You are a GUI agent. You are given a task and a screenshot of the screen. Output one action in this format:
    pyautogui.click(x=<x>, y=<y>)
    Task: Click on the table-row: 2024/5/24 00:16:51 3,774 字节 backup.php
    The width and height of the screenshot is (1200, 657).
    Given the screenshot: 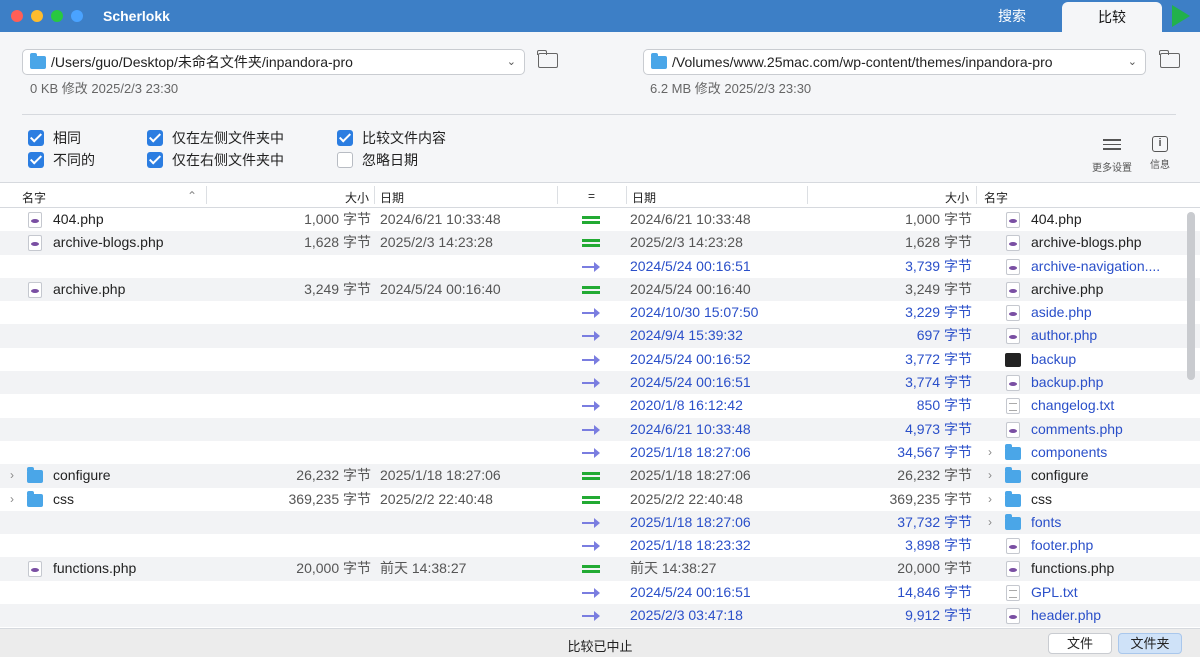 What is the action you would take?
    pyautogui.click(x=600, y=383)
    